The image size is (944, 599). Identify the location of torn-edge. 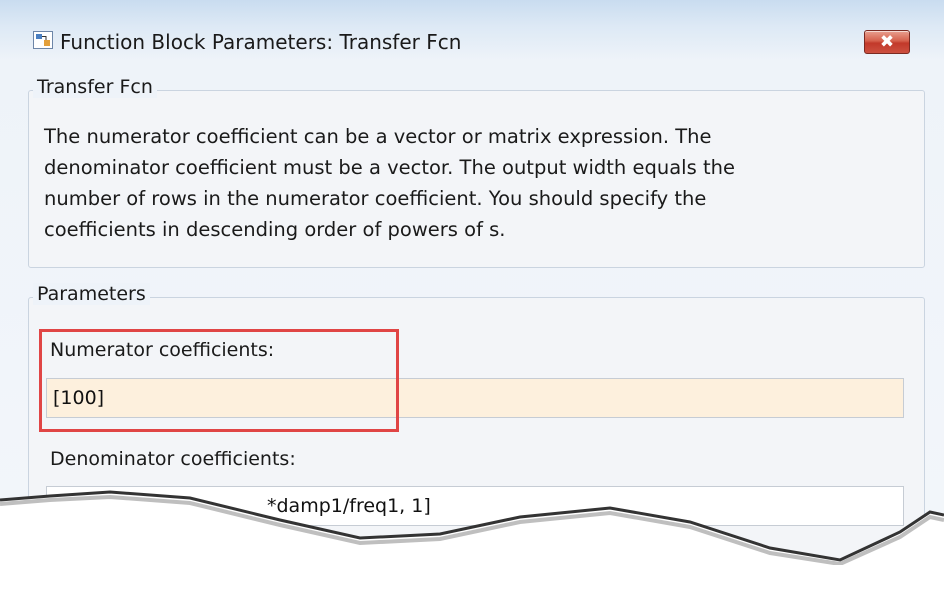
(472, 527).